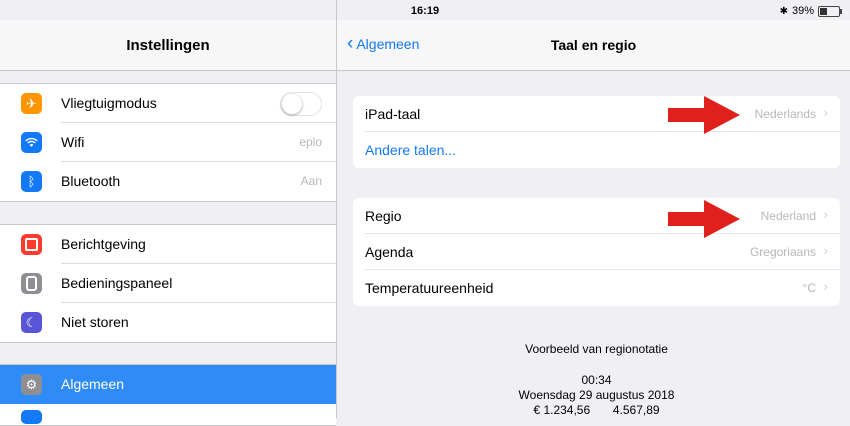  What do you see at coordinates (562, 410) in the screenshot?
I see `preview-currency: € 1.234,56` at bounding box center [562, 410].